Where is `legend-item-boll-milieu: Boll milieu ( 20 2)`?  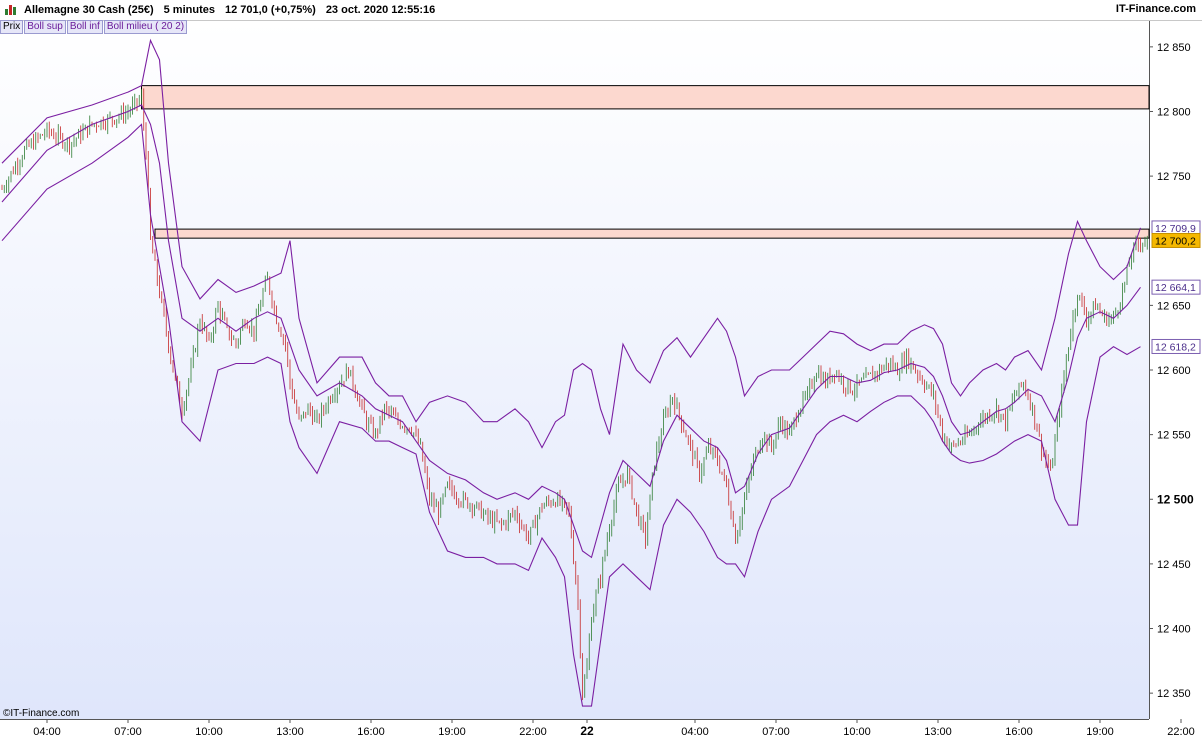
legend-item-boll-milieu: Boll milieu ( 20 2) is located at coordinates (145, 27).